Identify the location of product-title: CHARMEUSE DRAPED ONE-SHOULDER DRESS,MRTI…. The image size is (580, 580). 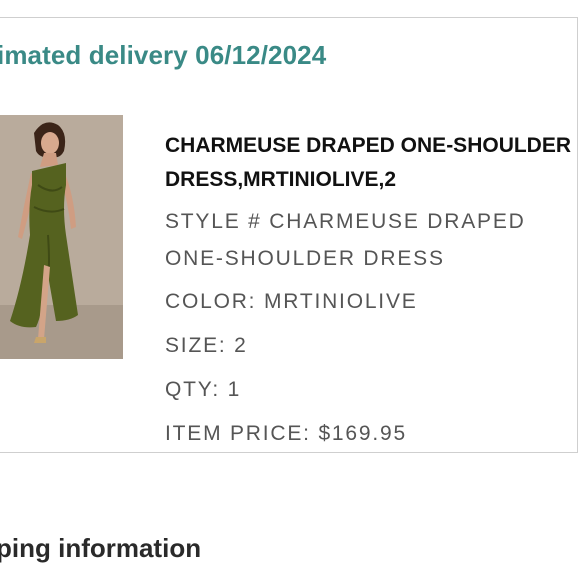
(370, 163).